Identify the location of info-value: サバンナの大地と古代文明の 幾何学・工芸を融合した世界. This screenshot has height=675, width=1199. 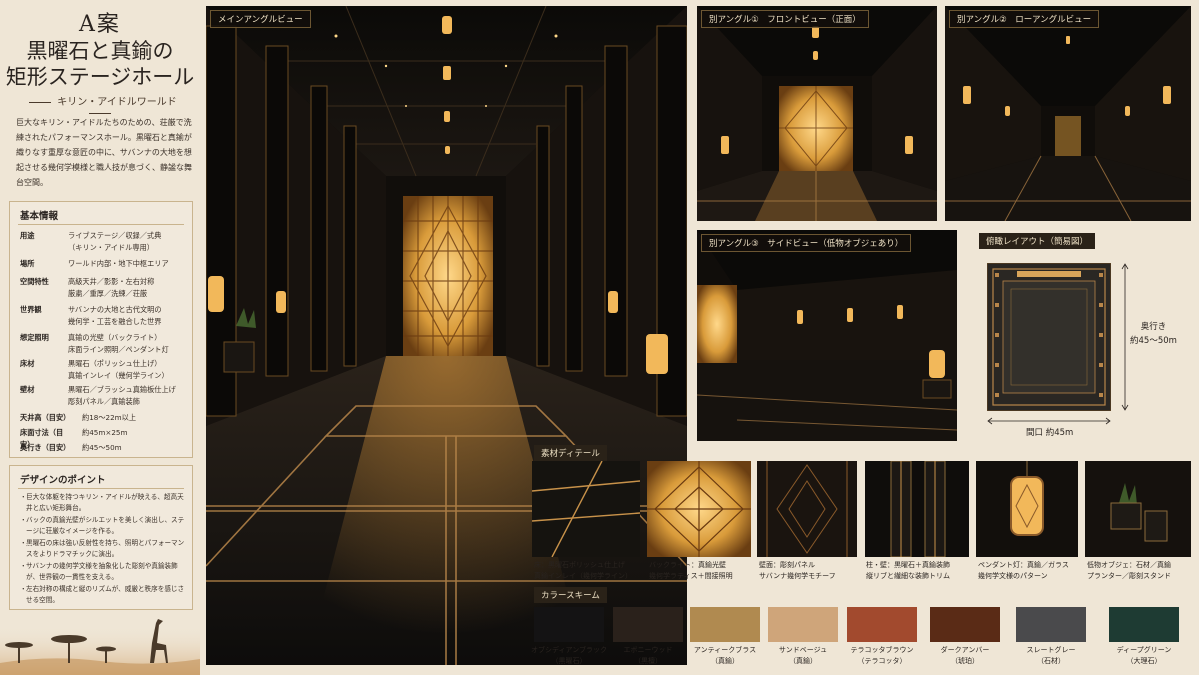
(115, 315).